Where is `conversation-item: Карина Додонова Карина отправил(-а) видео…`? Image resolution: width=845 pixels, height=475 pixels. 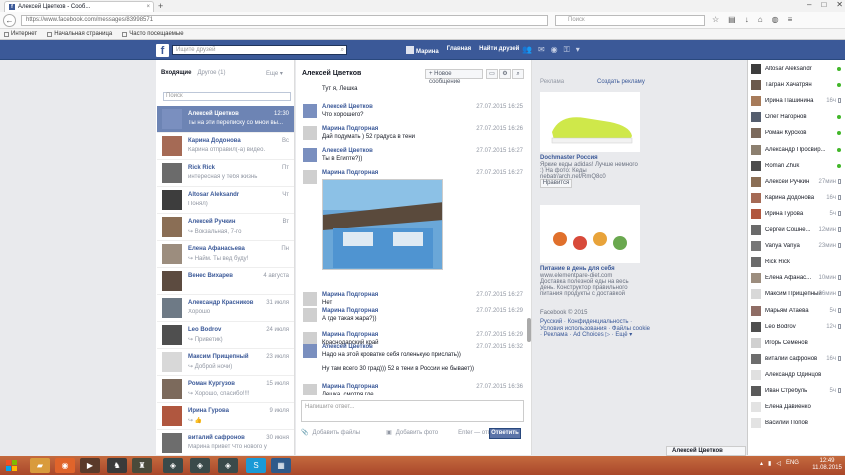 conversation-item: Карина Додонова Карина отправил(-а) видео… is located at coordinates (225, 146).